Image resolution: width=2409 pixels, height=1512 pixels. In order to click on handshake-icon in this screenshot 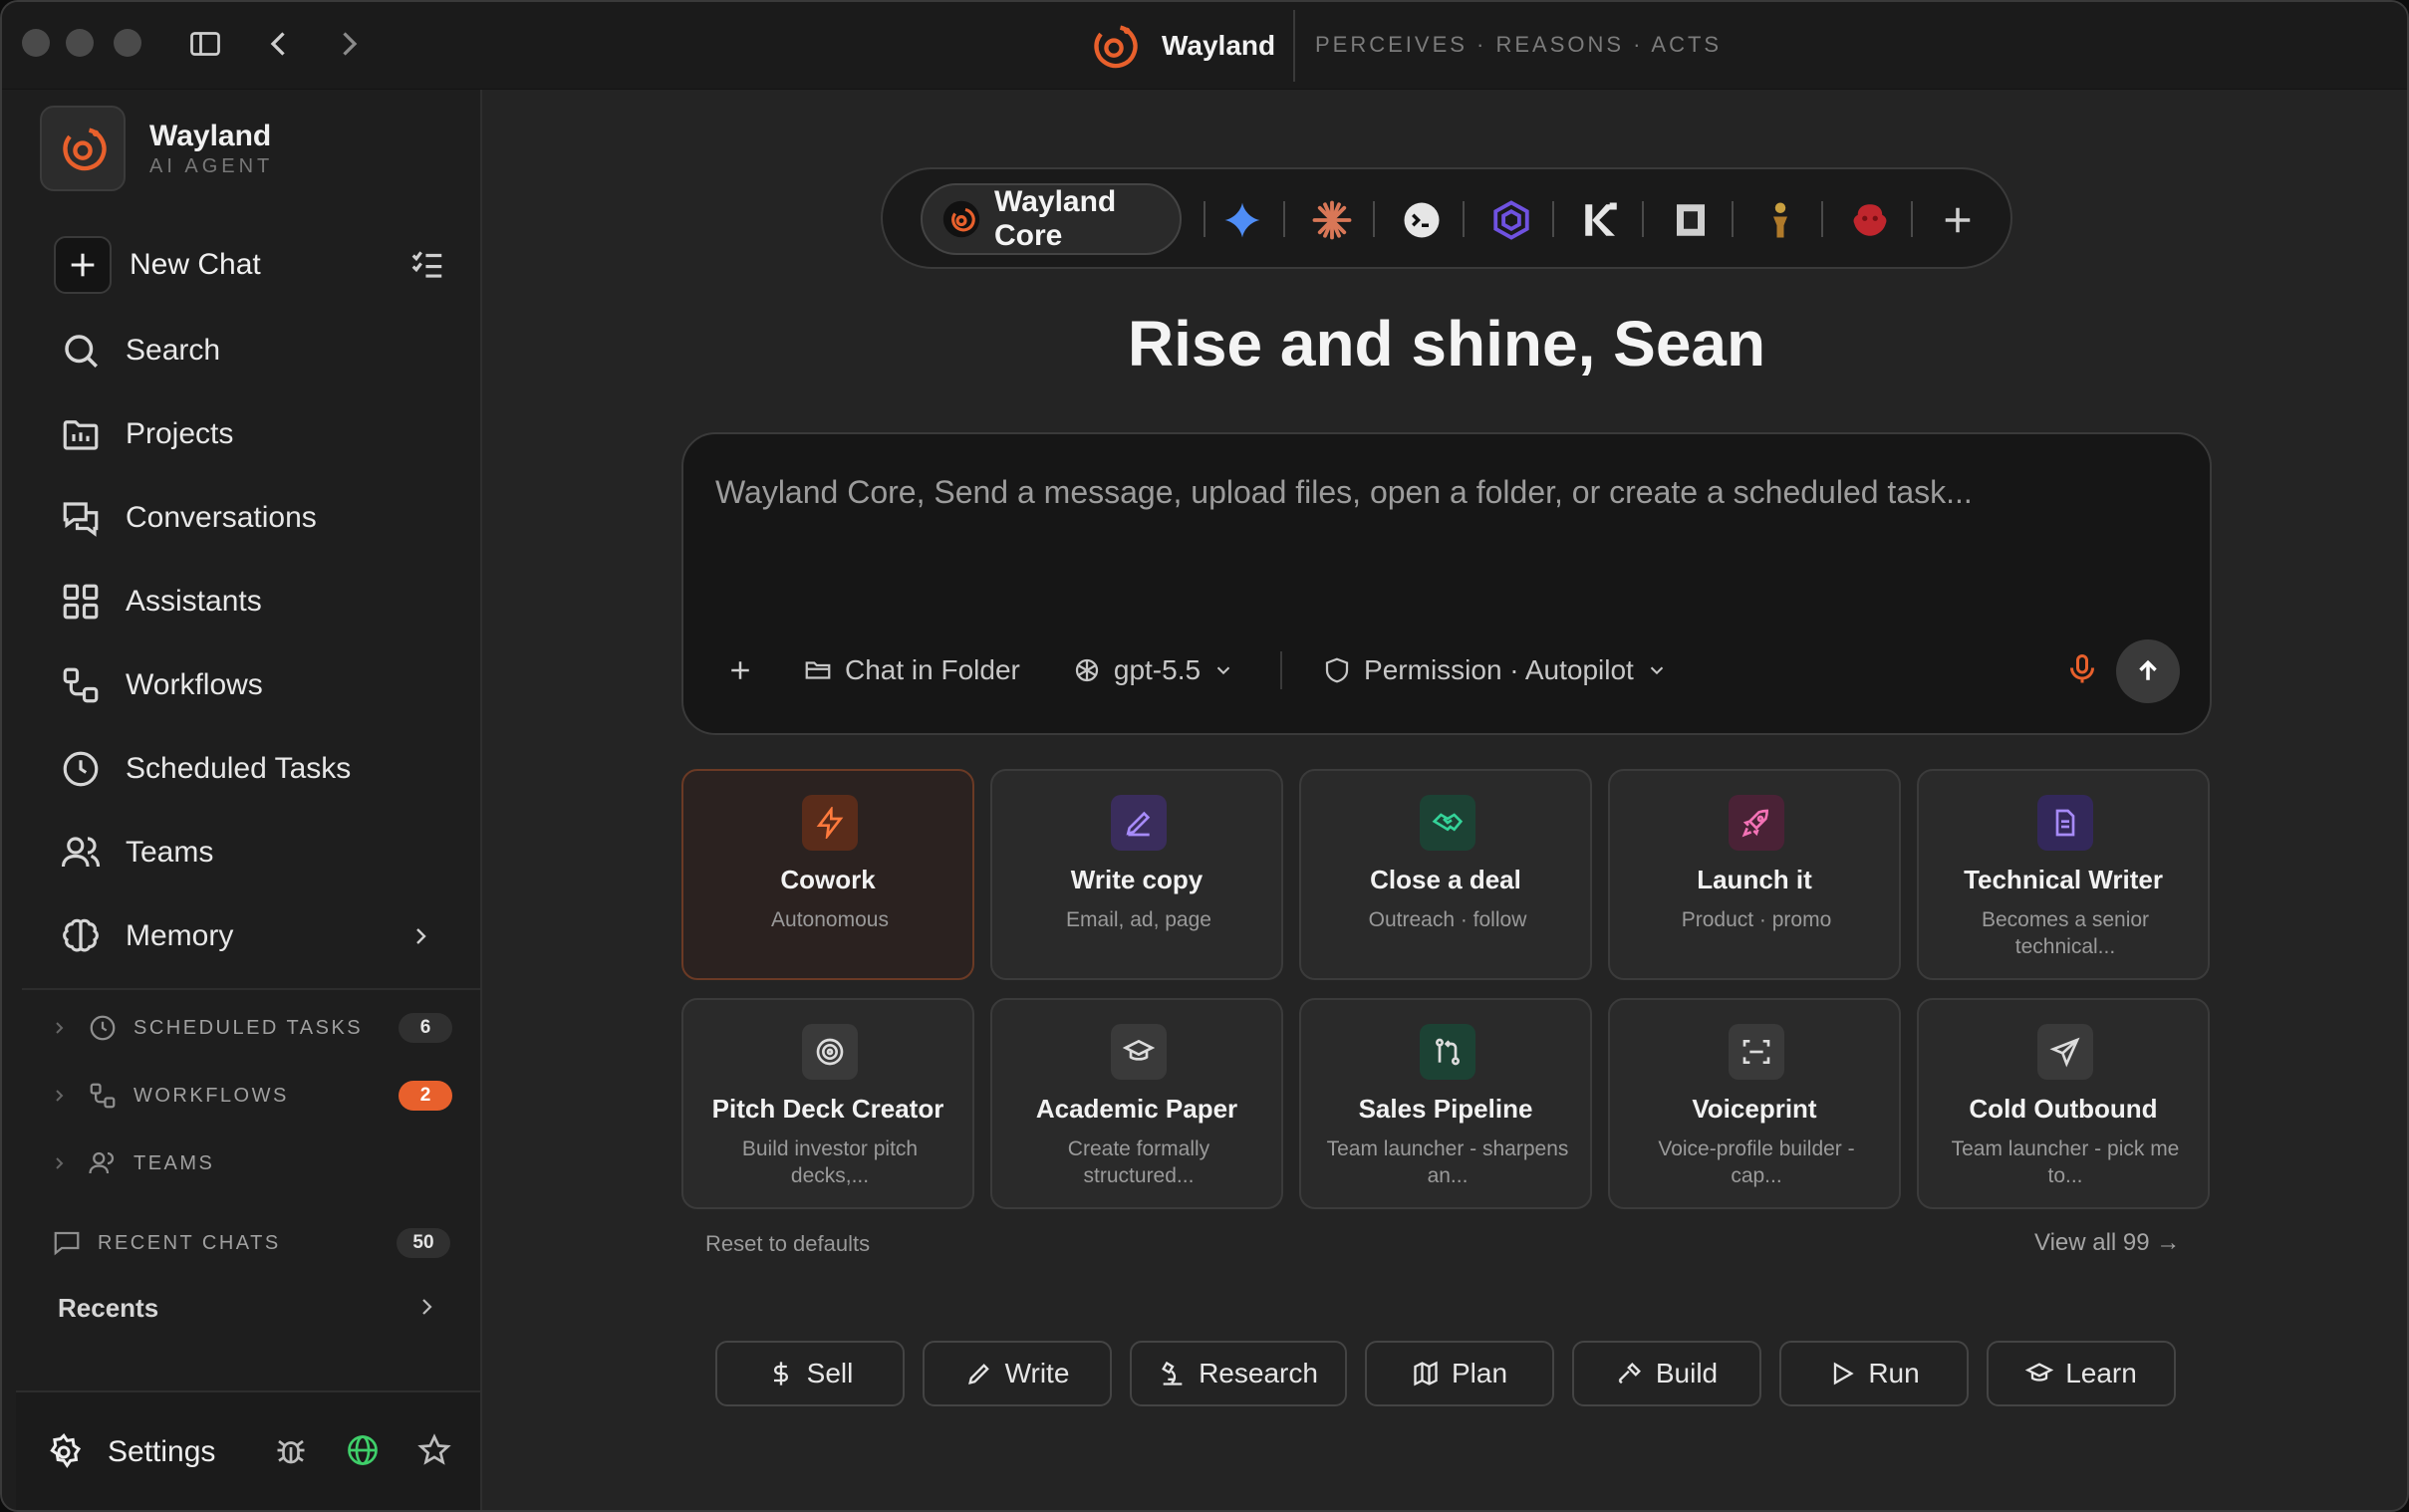, I will do `click(1447, 823)`.